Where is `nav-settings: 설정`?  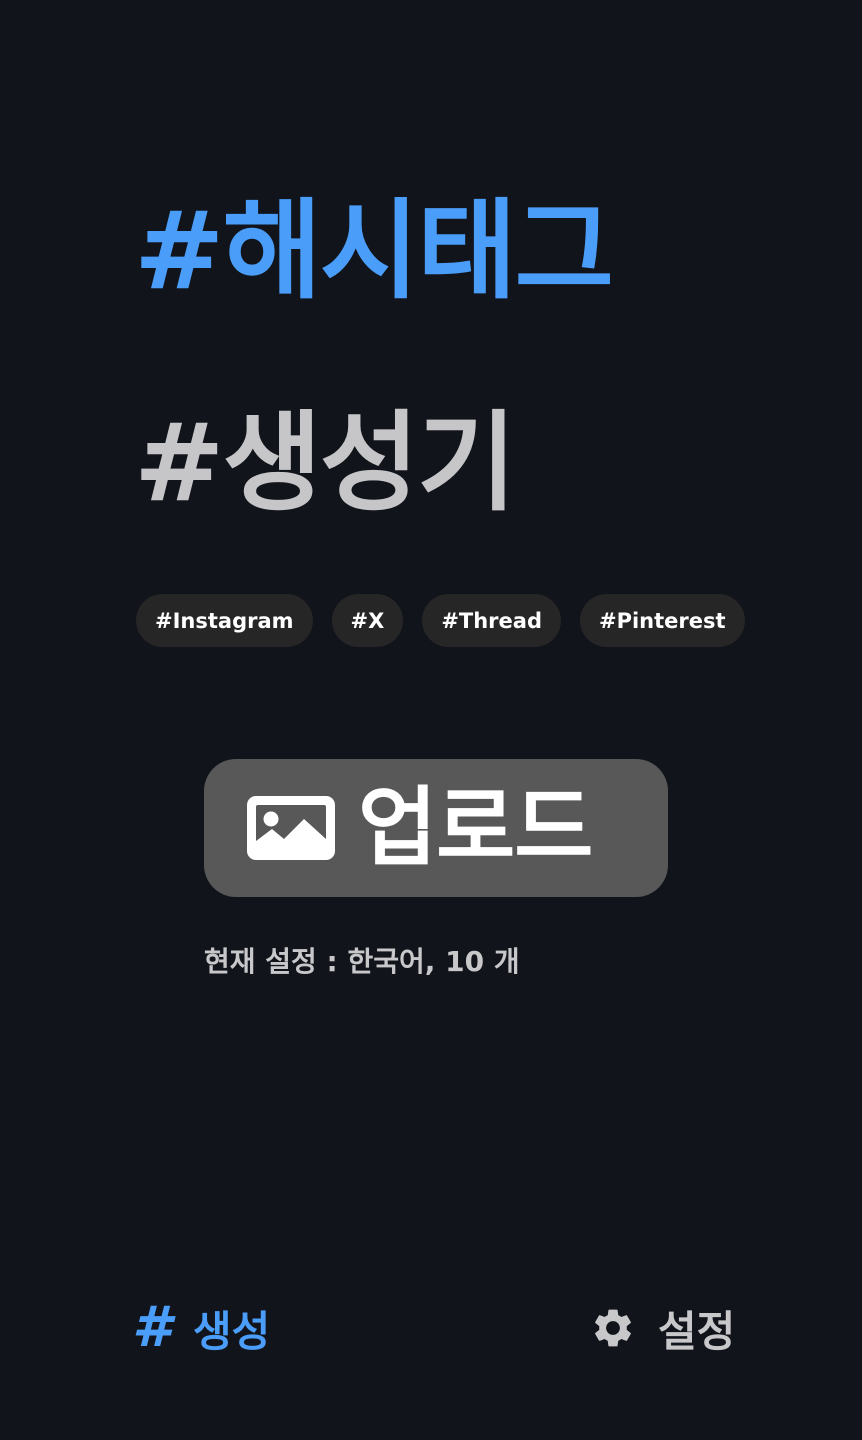
nav-settings: 설정 is located at coordinates (662, 1328).